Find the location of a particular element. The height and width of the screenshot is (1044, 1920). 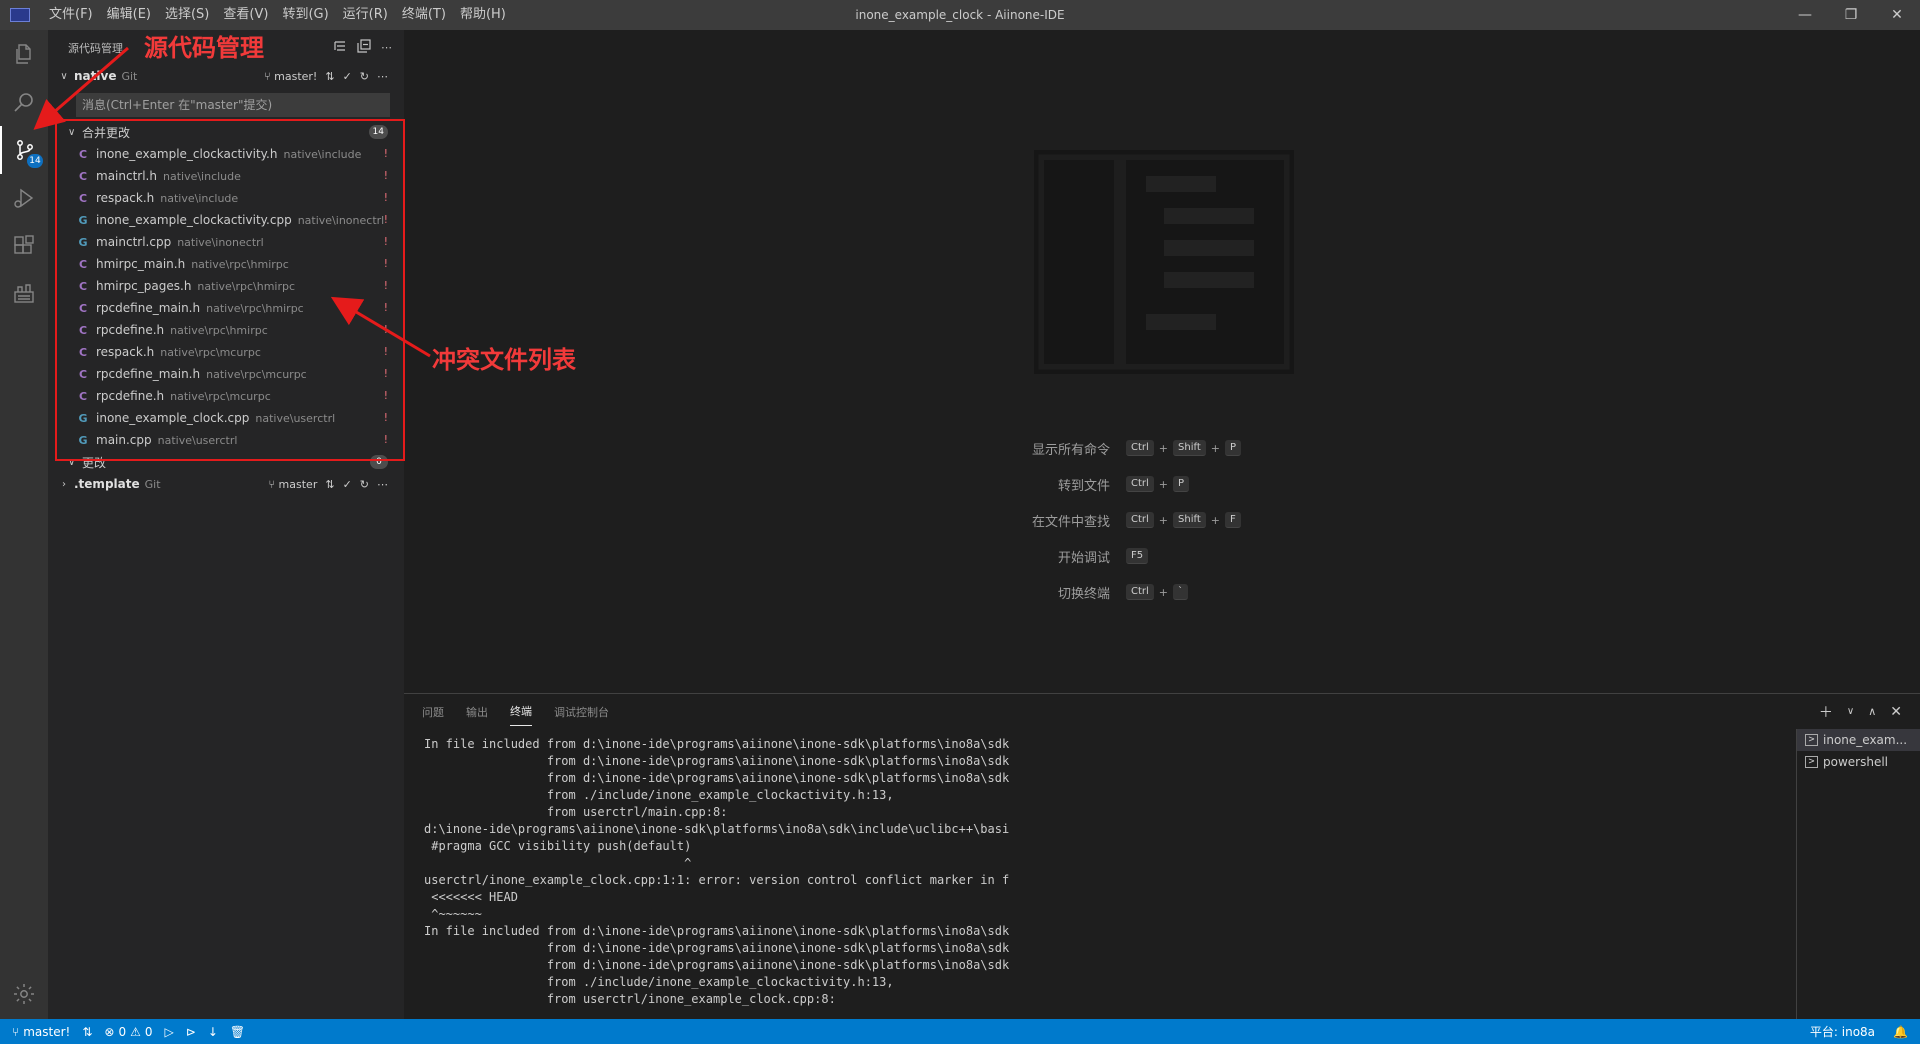

shortcut-row: 切换终端 Ctrl + ` is located at coordinates (1108, 592).